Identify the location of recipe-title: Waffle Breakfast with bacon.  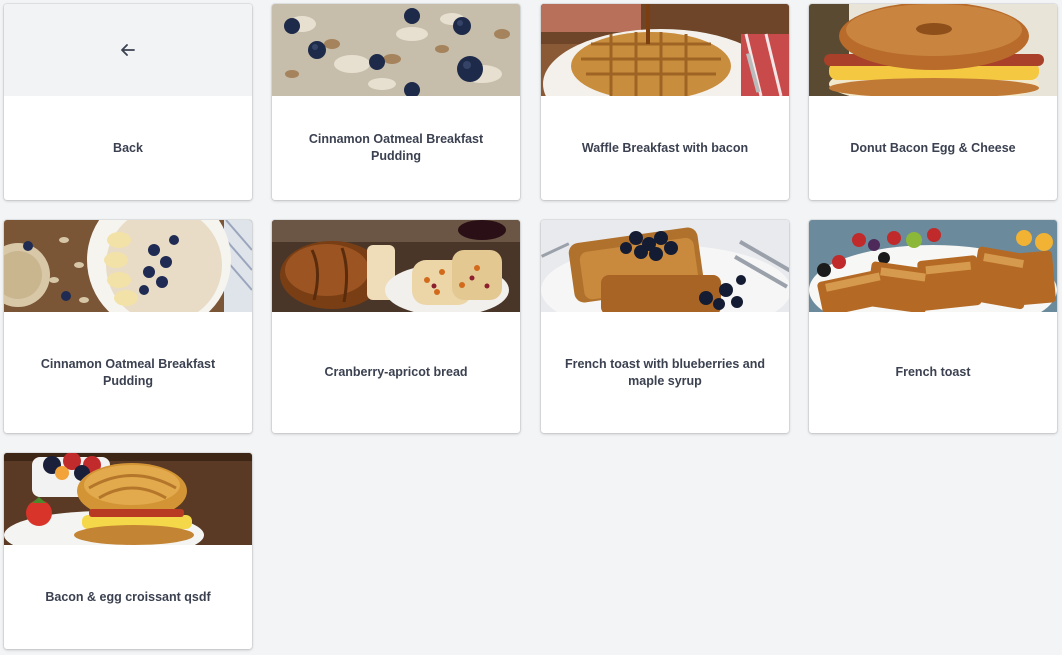
(665, 147).